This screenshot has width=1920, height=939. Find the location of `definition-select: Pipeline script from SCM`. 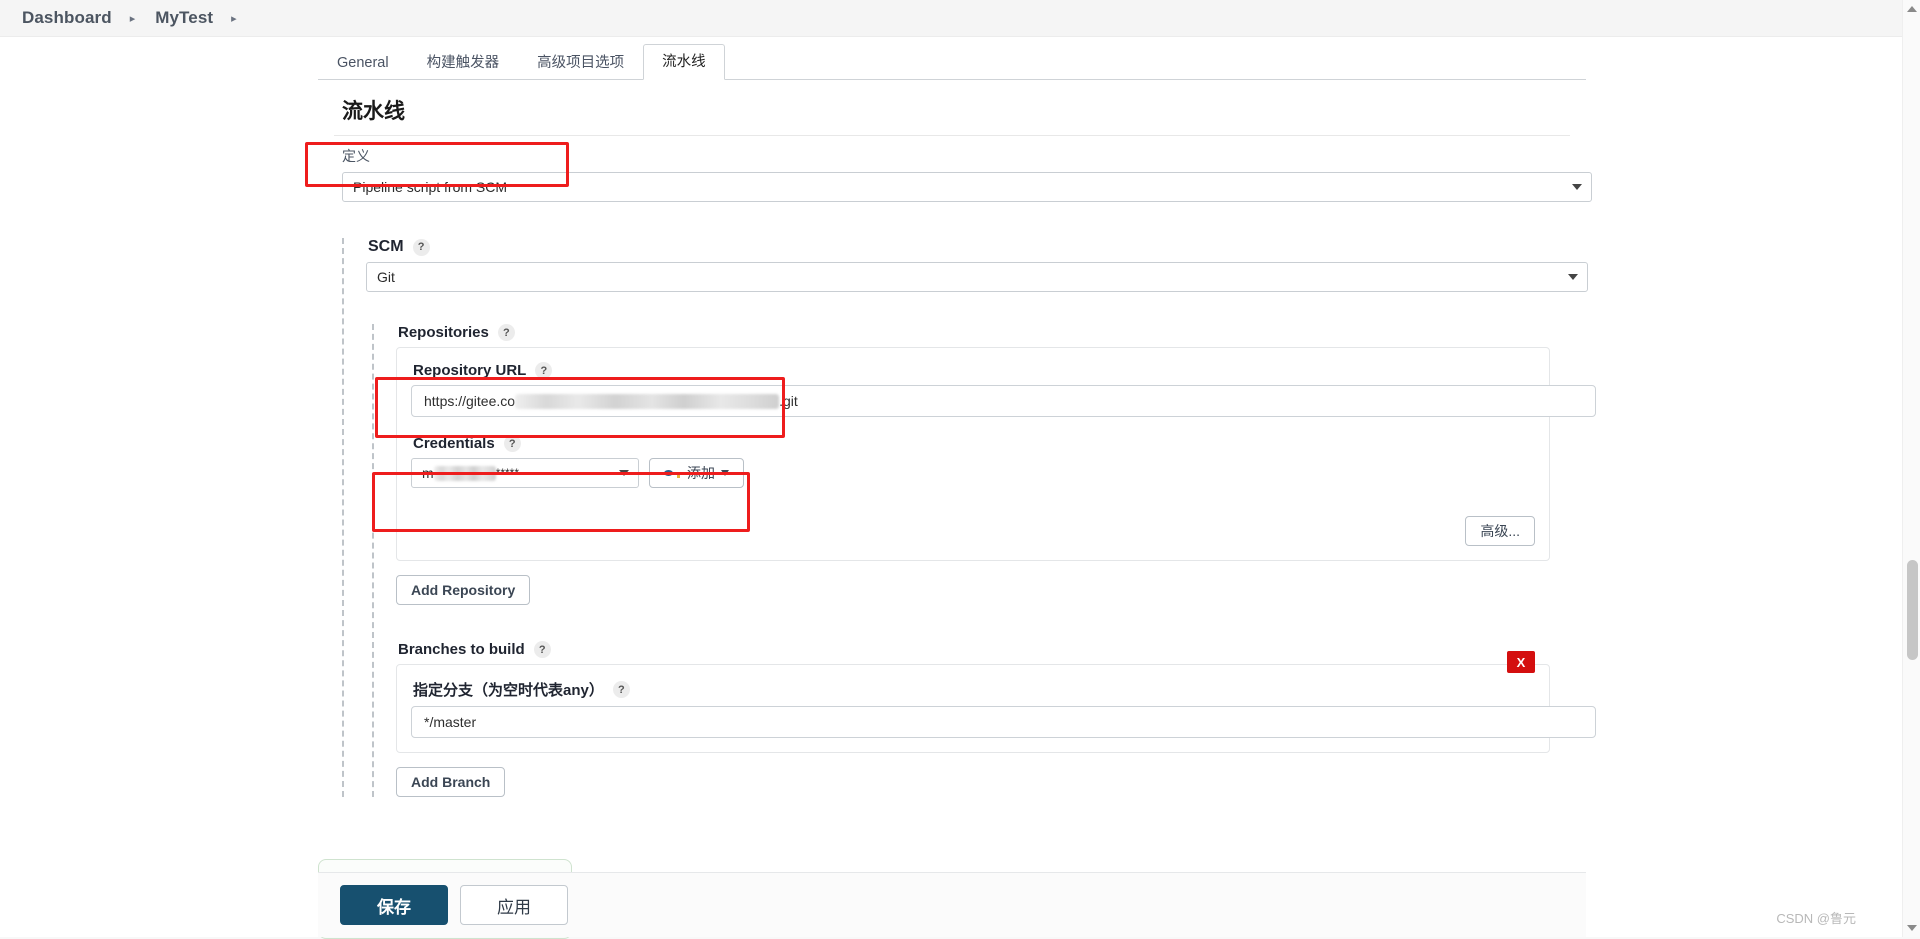

definition-select: Pipeline script from SCM is located at coordinates (967, 187).